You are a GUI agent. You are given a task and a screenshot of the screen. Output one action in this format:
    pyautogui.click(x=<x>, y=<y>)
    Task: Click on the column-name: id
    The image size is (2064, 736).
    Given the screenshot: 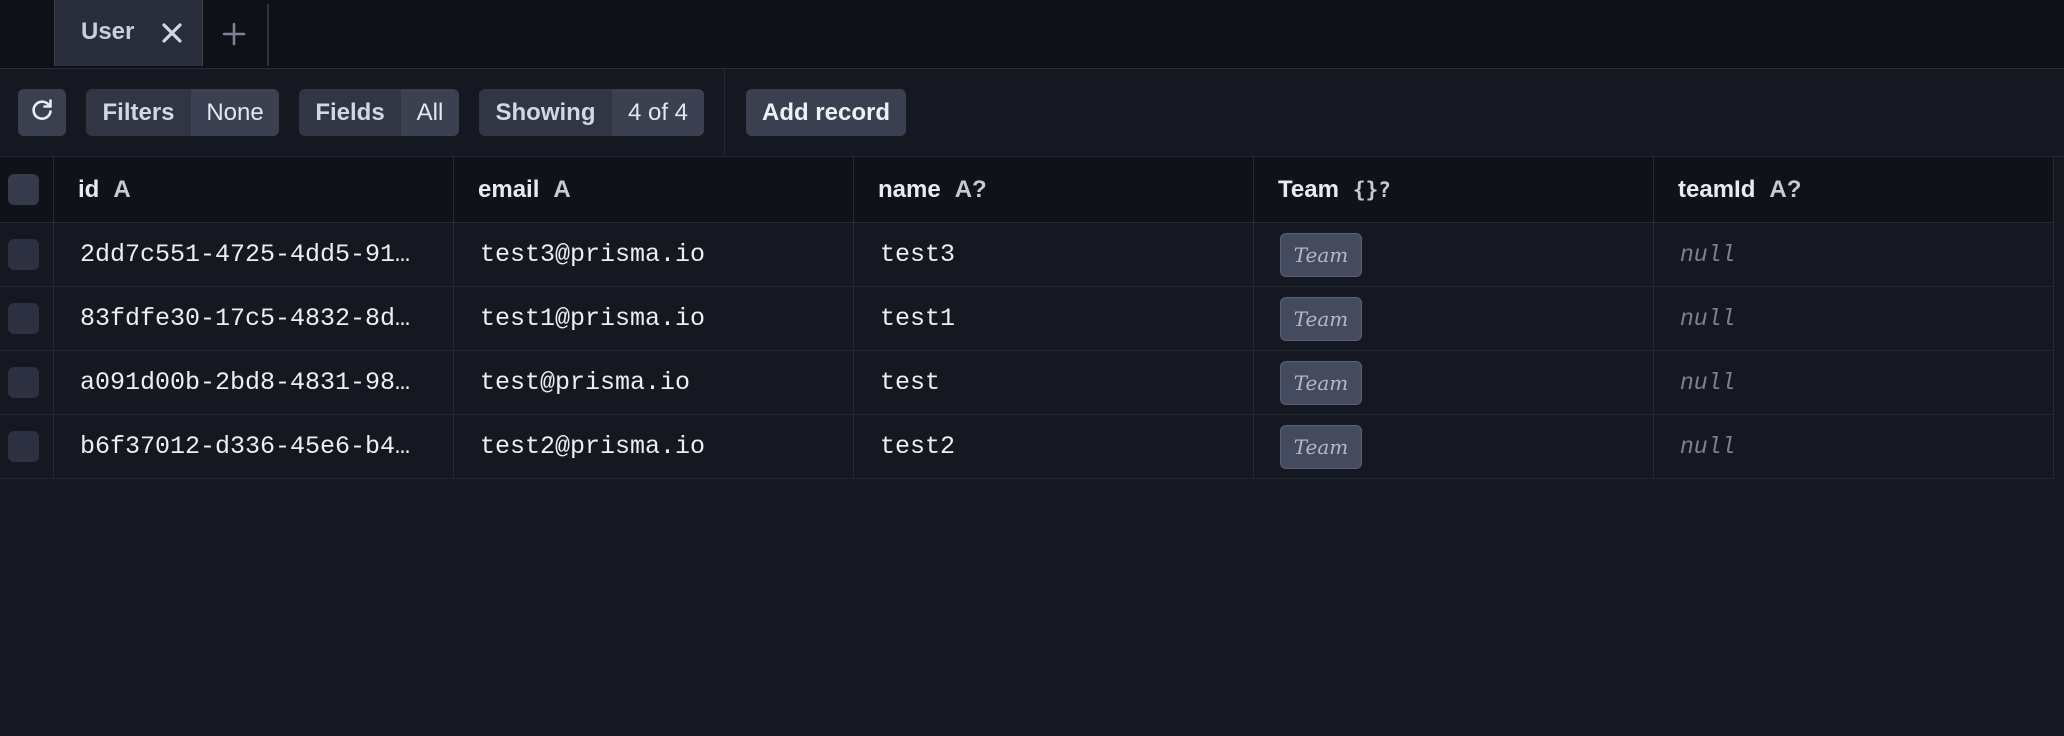 What is the action you would take?
    pyautogui.click(x=89, y=189)
    